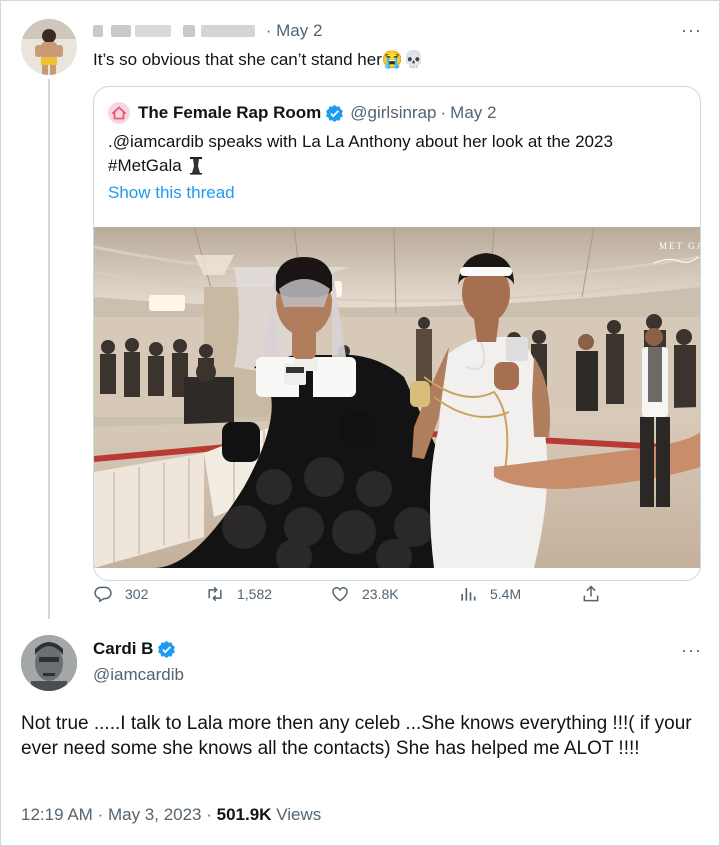 The image size is (720, 846). What do you see at coordinates (229, 113) in the screenshot?
I see `quoted-user-name: The Female Rap Room` at bounding box center [229, 113].